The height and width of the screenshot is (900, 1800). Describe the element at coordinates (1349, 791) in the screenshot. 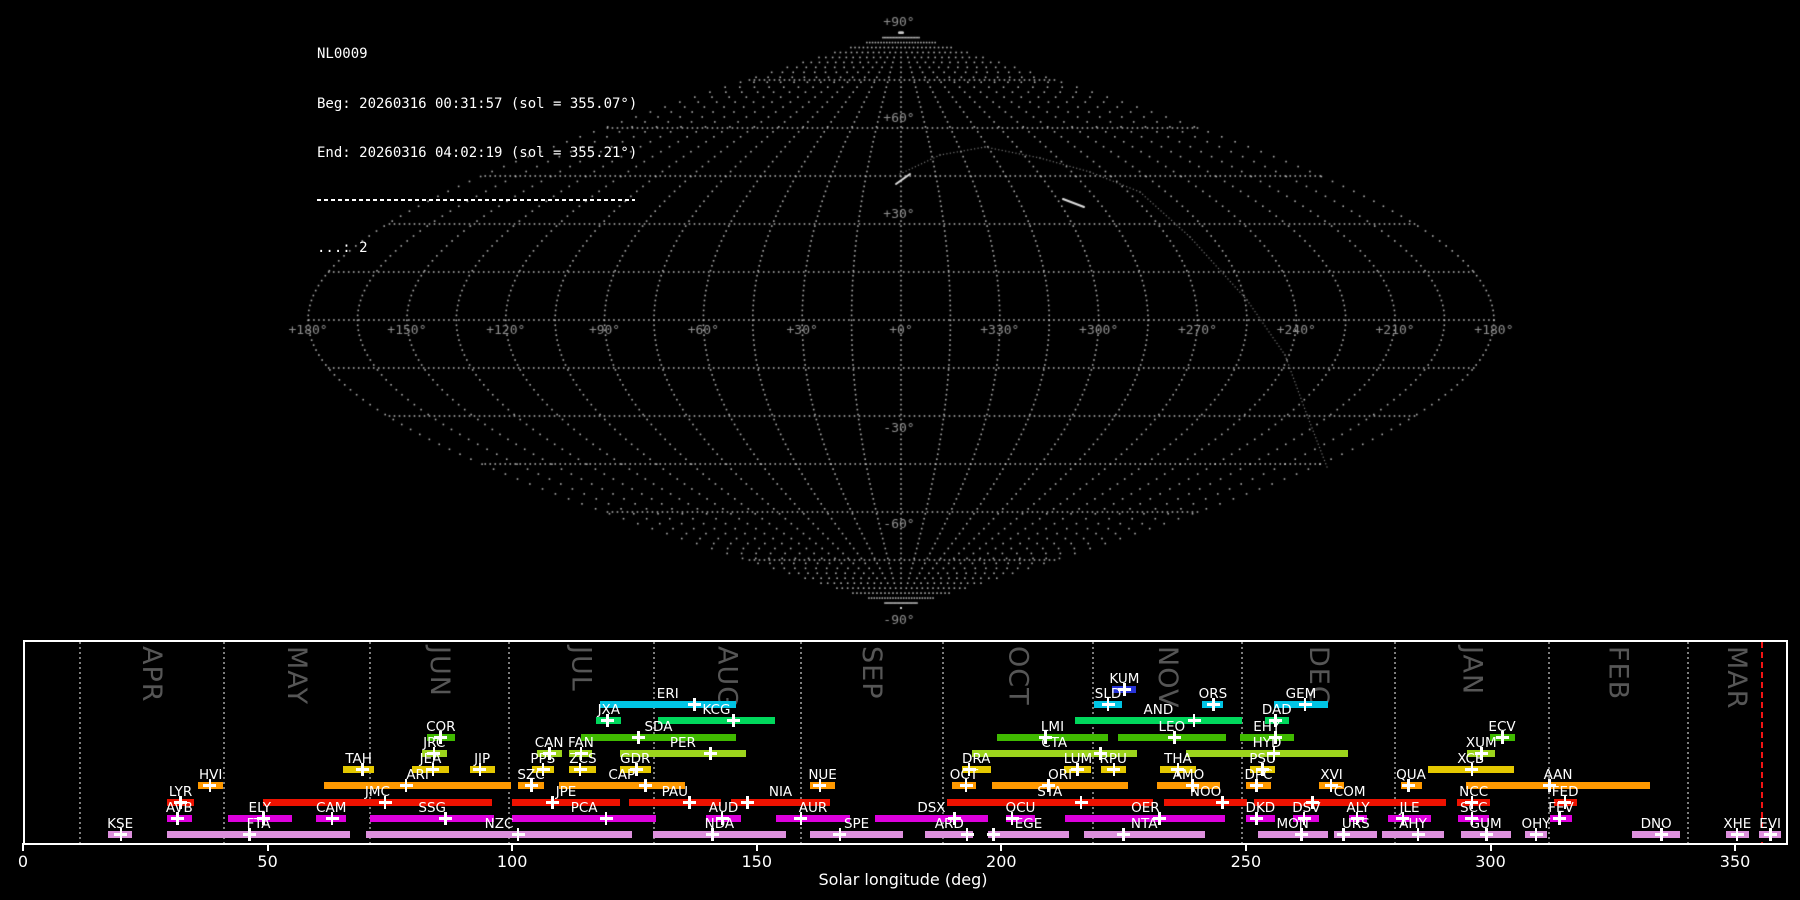

I see `shower-label: COM` at that location.